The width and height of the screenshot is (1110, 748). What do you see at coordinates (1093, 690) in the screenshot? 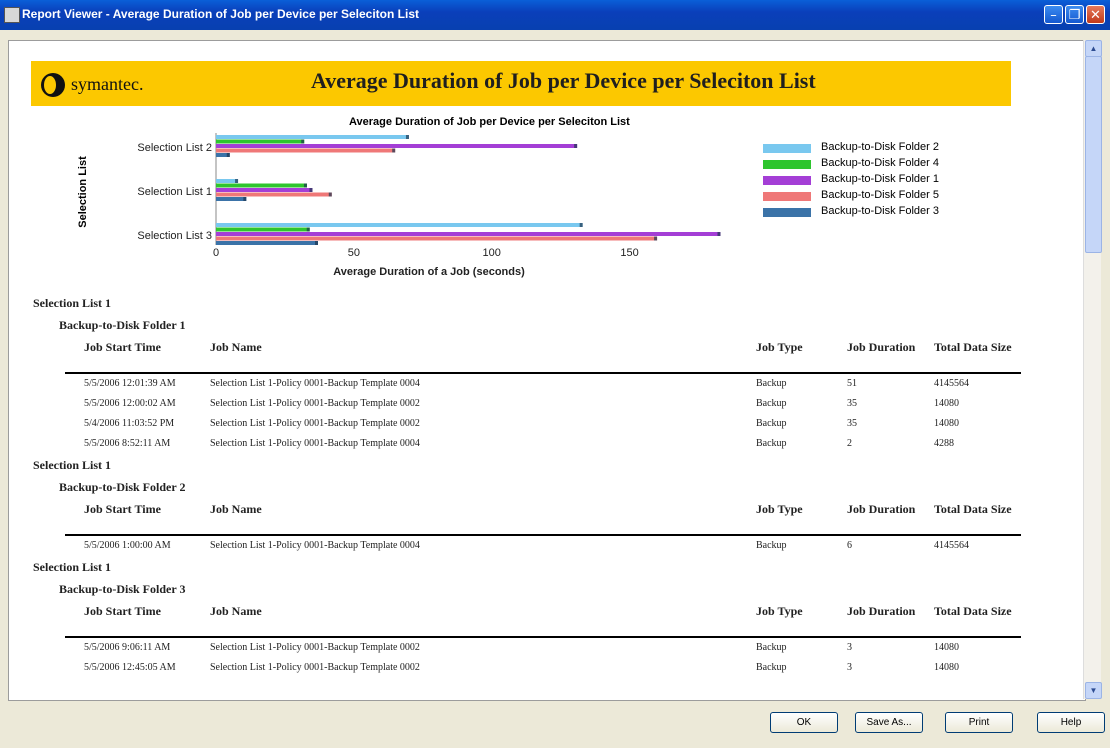
I see `scroll-down-icon: ▼` at bounding box center [1093, 690].